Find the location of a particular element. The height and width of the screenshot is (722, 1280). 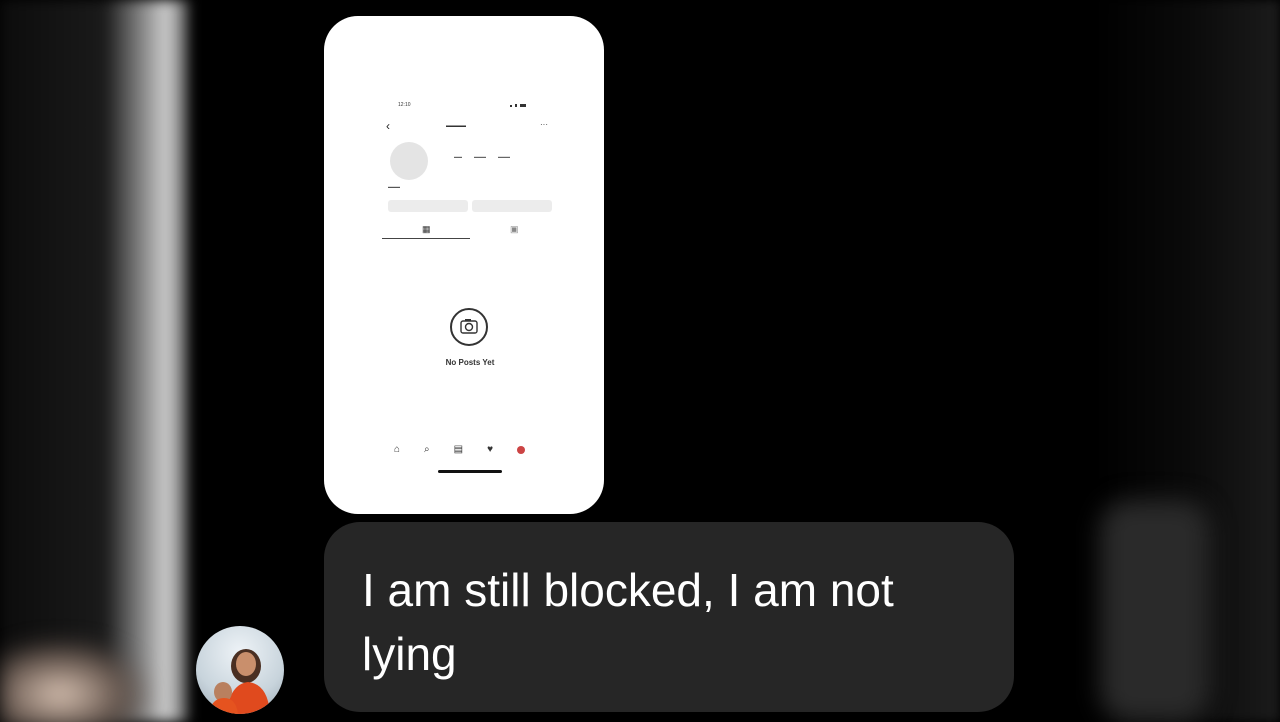

blurred-right-shape is located at coordinates (1155, 611).